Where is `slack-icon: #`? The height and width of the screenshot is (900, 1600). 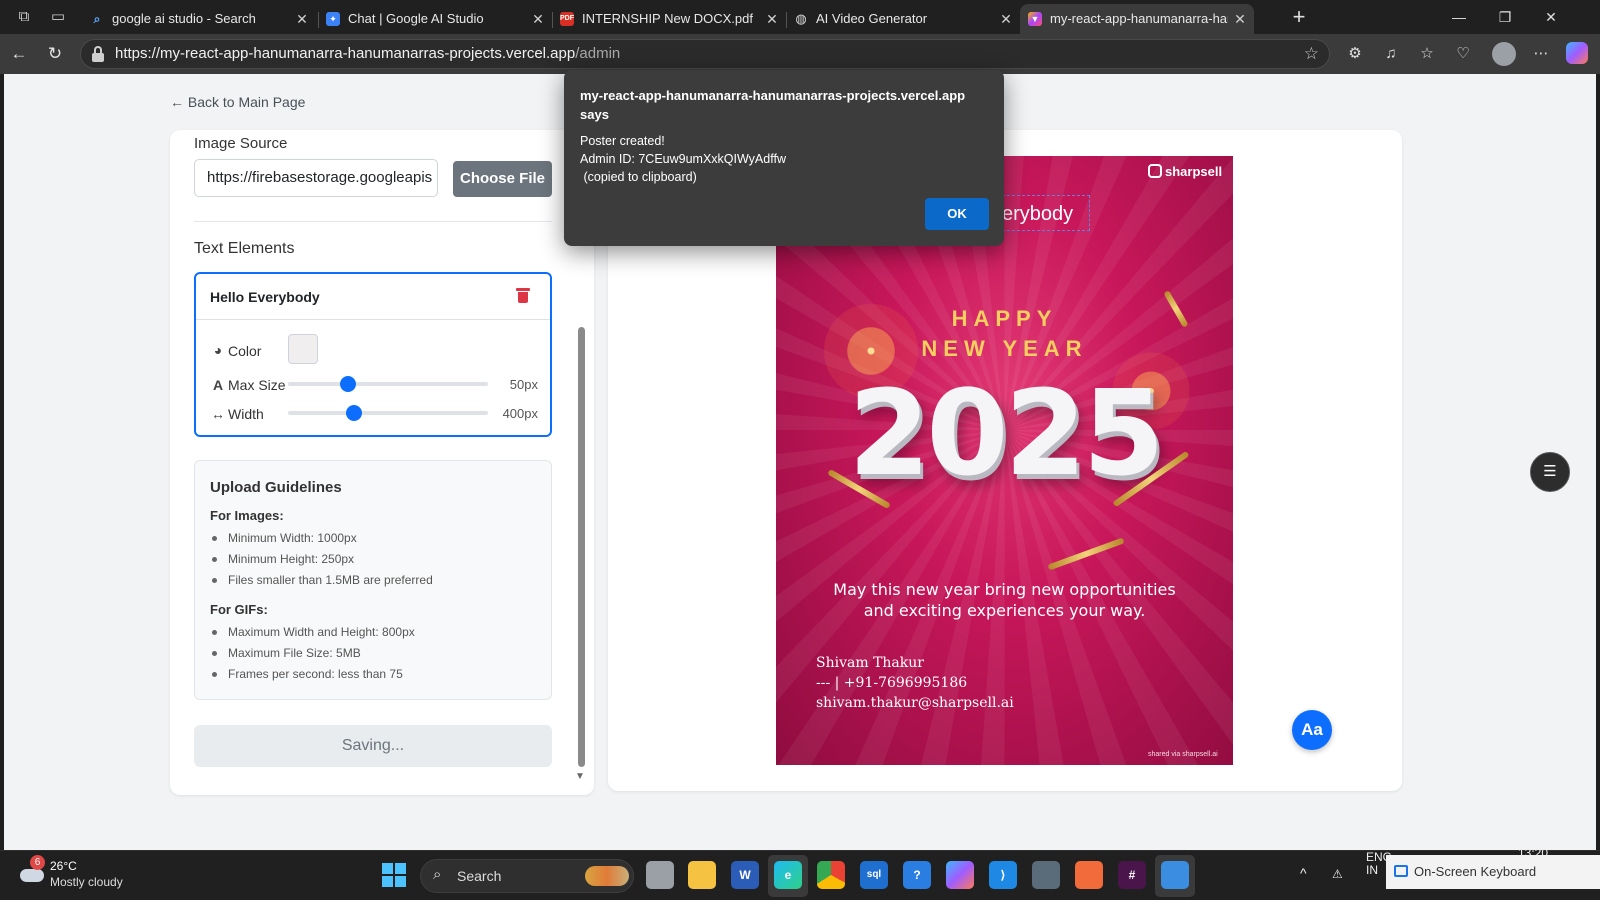
slack-icon: # is located at coordinates (1132, 875).